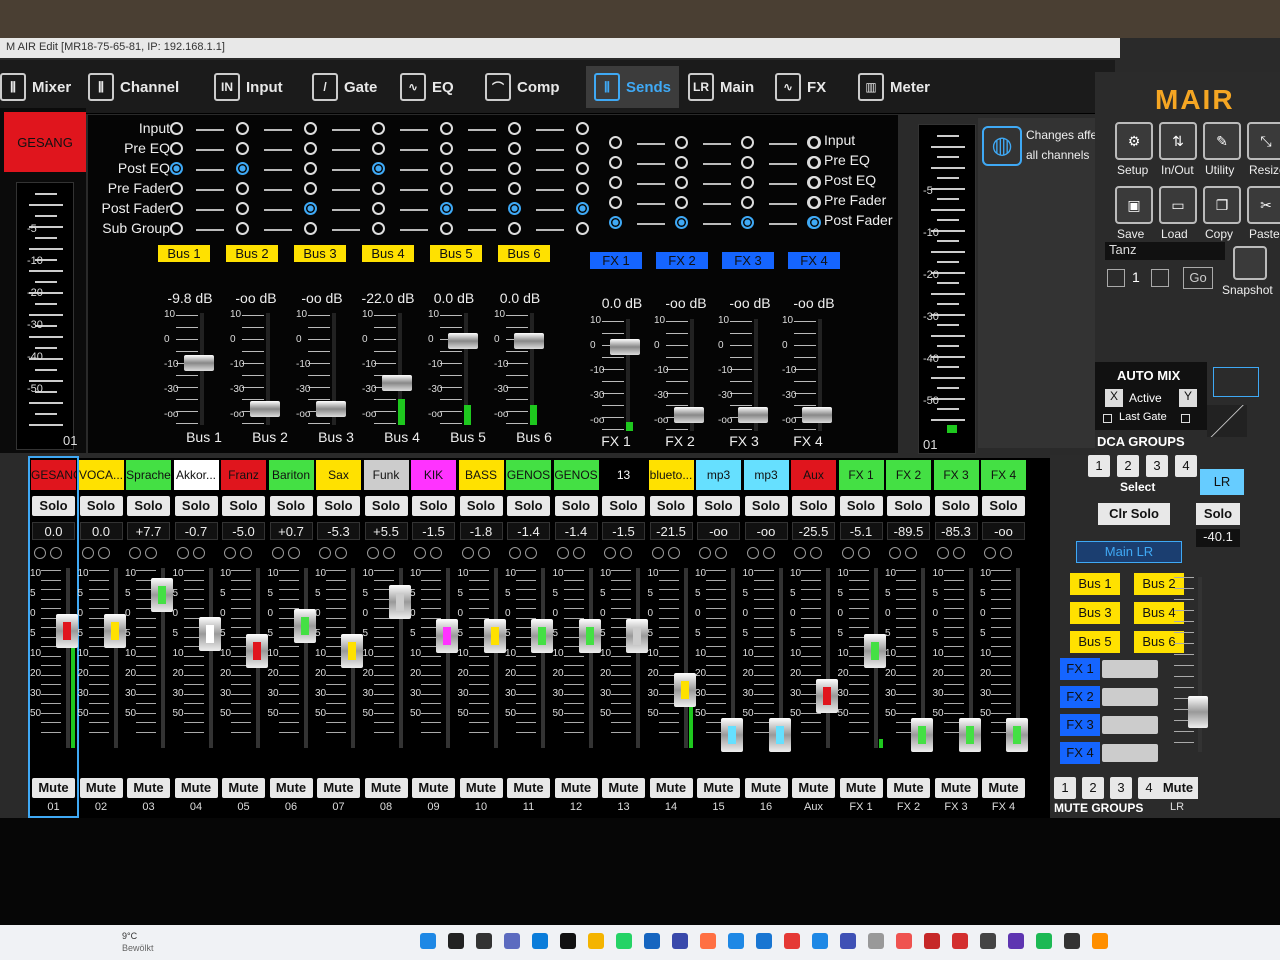 The width and height of the screenshot is (1280, 960). I want to click on tab-comp: ⌒ Comp, so click(522, 87).